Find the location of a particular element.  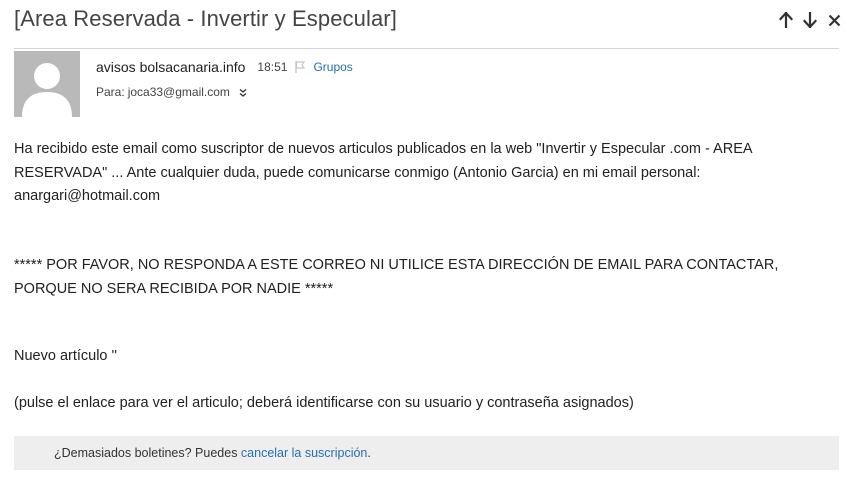

next-message-button is located at coordinates (810, 20).